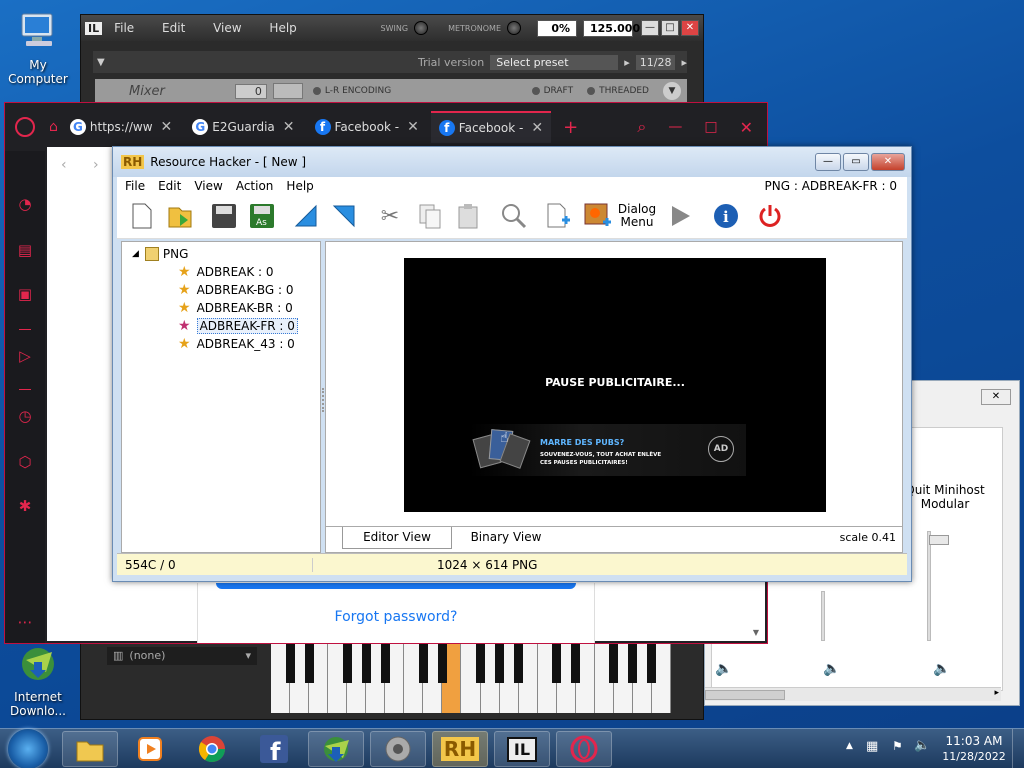 The width and height of the screenshot is (1024, 768). I want to click on clock: 11:03 AM 11/28/2022, so click(974, 749).